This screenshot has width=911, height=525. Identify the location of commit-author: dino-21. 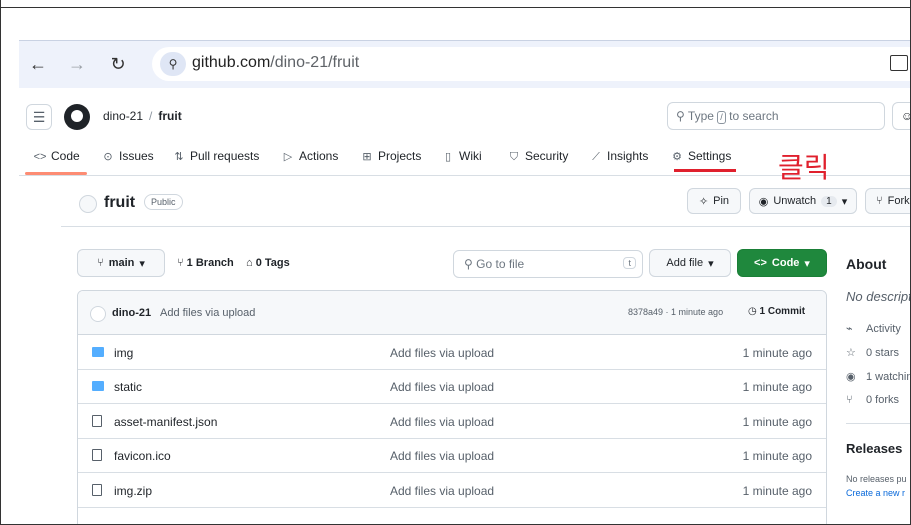
(131, 313).